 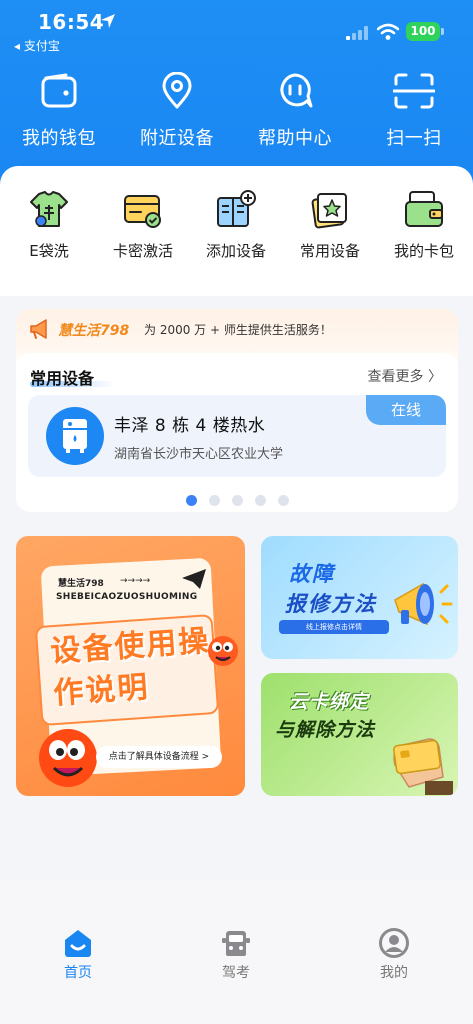 What do you see at coordinates (432, 377) in the screenshot?
I see `chevron-right-icon: 〉` at bounding box center [432, 377].